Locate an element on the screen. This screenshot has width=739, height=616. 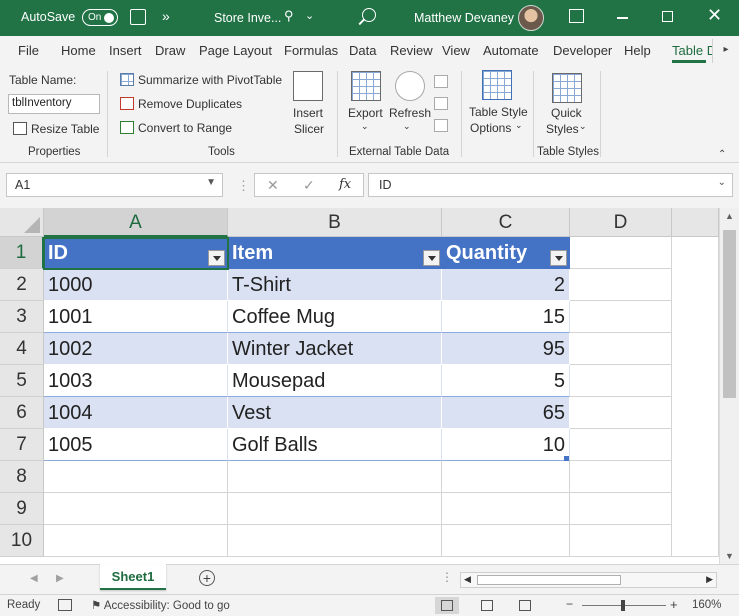
table-cell: 5 is located at coordinates (506, 381).